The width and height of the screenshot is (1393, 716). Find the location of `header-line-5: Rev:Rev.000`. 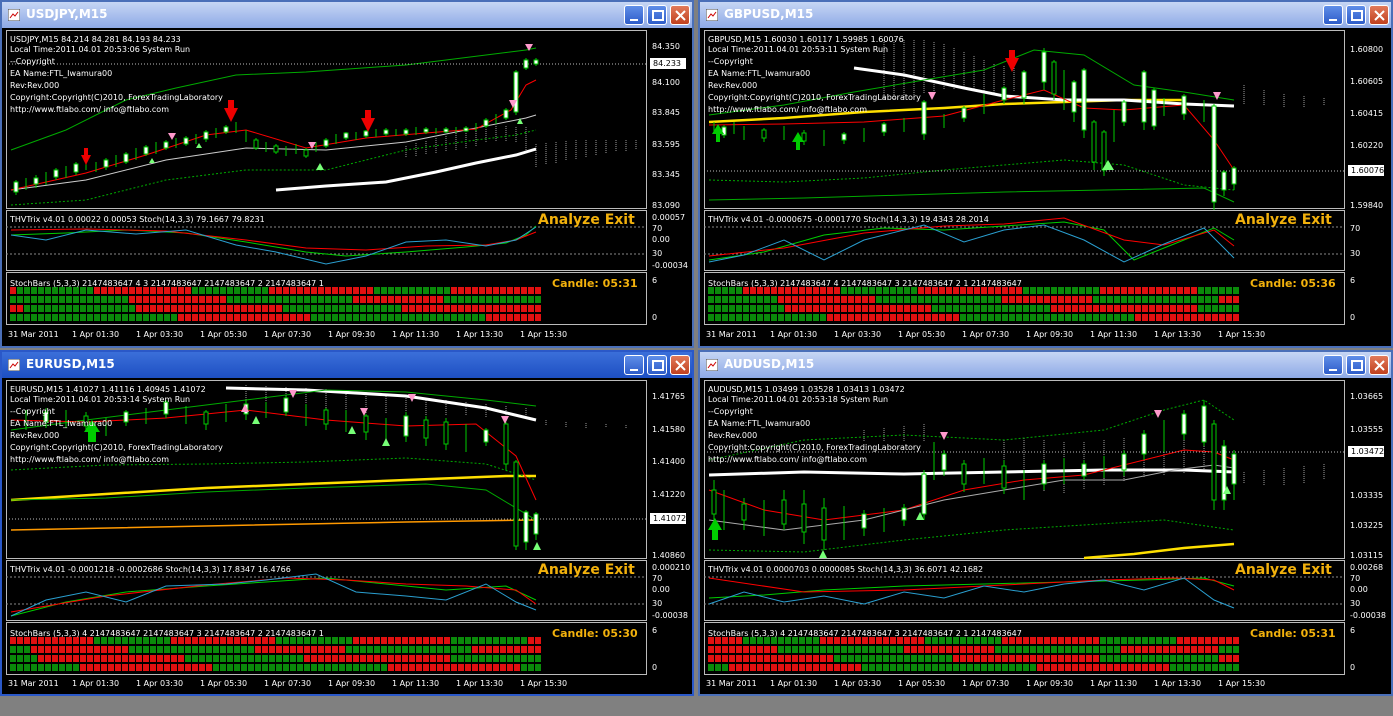

header-line-5: Rev:Rev.000 is located at coordinates (732, 435).